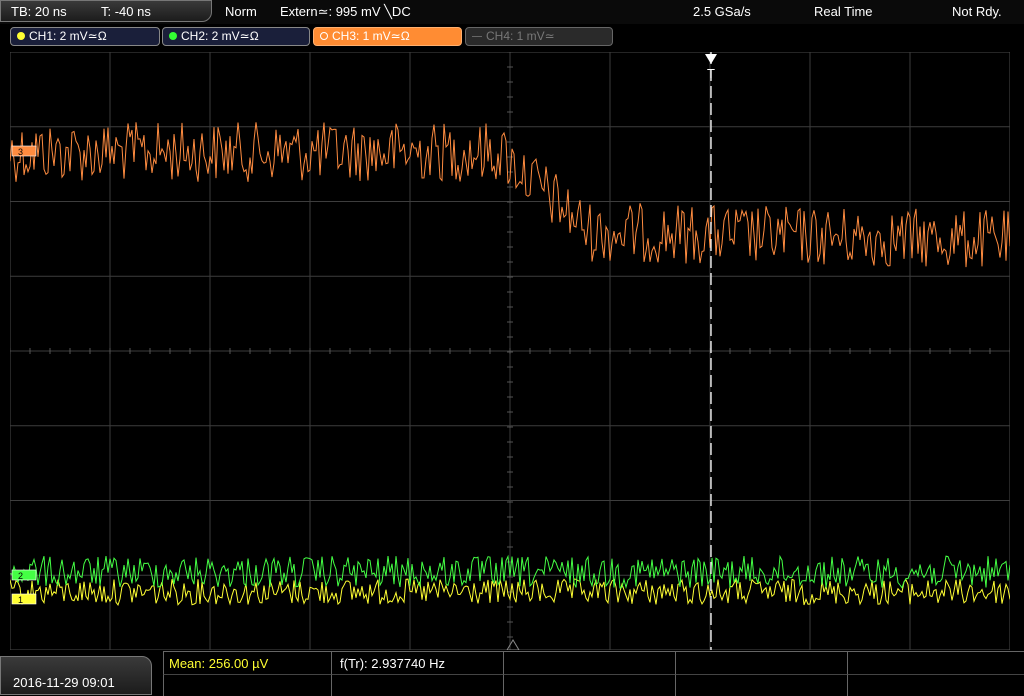 The width and height of the screenshot is (1024, 696). I want to click on ch3-label: CH3: 1 mV≃Ω, so click(371, 36).